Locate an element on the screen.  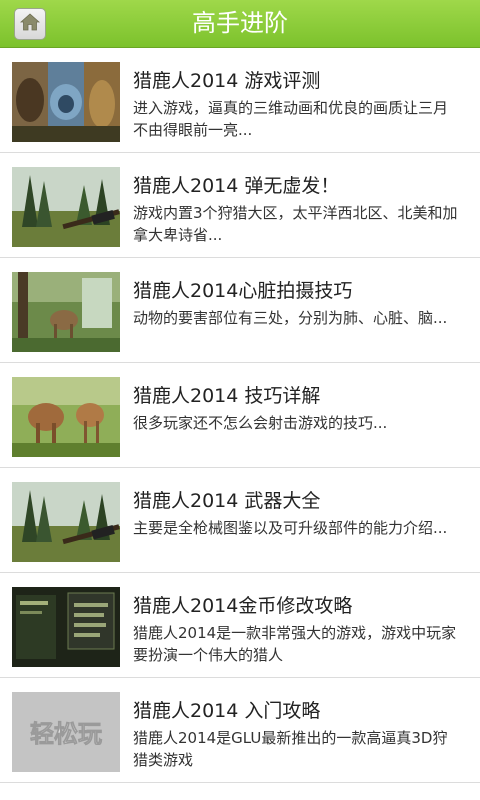
article-title: 猎鹿人2014心脏拍摄技巧 is located at coordinates (243, 291).